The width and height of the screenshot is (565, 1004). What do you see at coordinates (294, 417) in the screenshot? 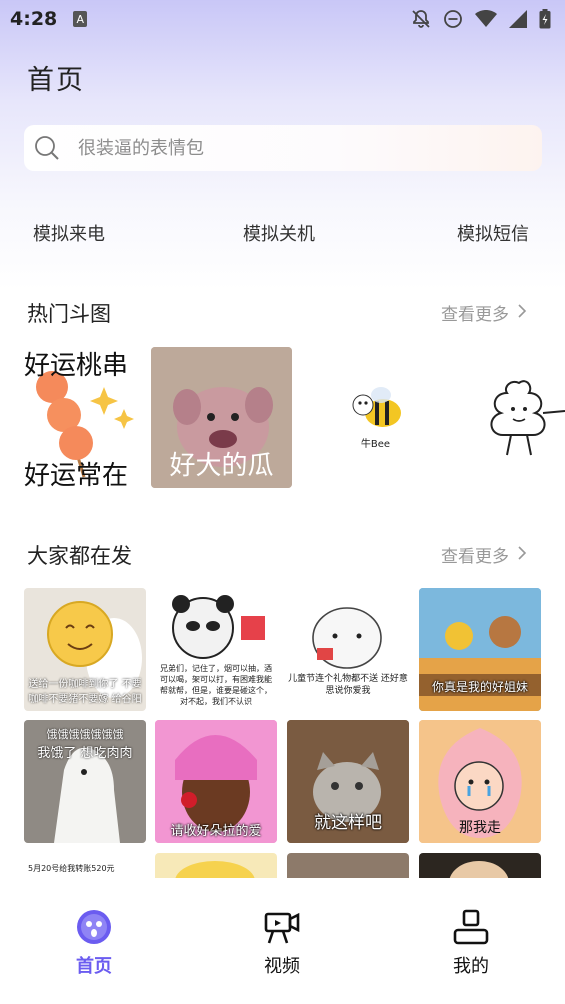
I see `hot-sticker-row: 好运桃串 好运常在 好大的瓜 牛Bee` at bounding box center [294, 417].